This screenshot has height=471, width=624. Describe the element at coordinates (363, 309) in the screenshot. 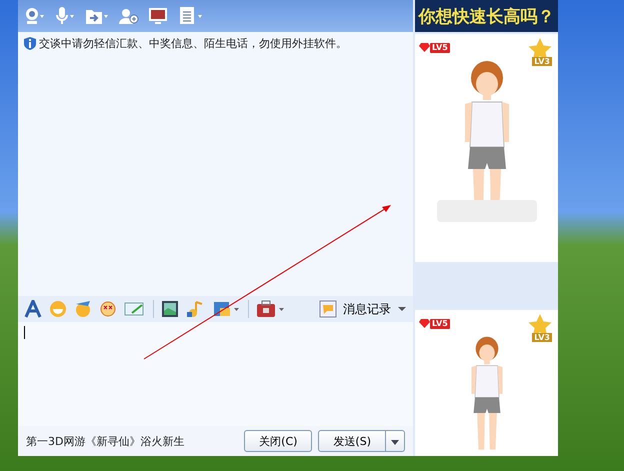

I see `message-history-button: 消息记录` at that location.